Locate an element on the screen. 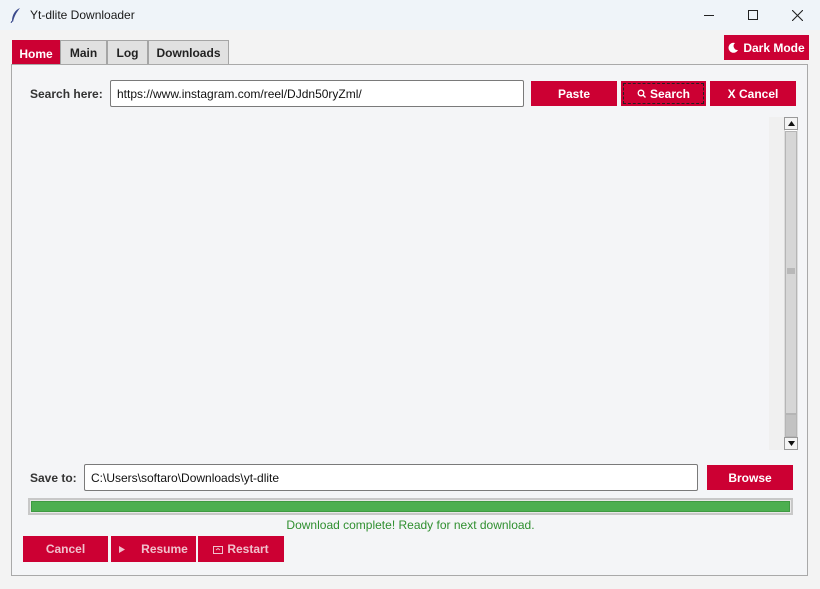  tab-home-label: Home is located at coordinates (36, 53).